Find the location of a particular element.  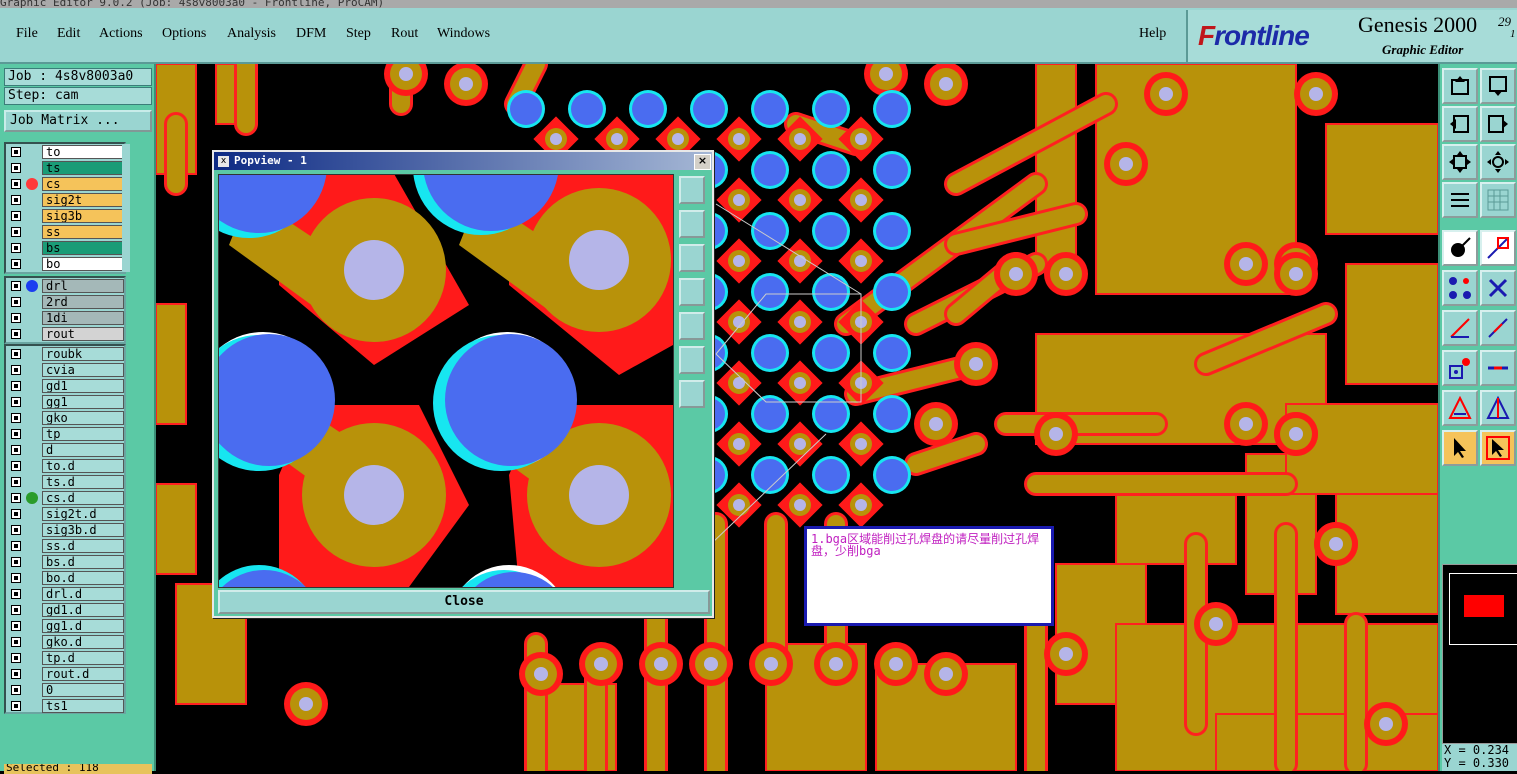

layer-row: bs is located at coordinates (65, 248).